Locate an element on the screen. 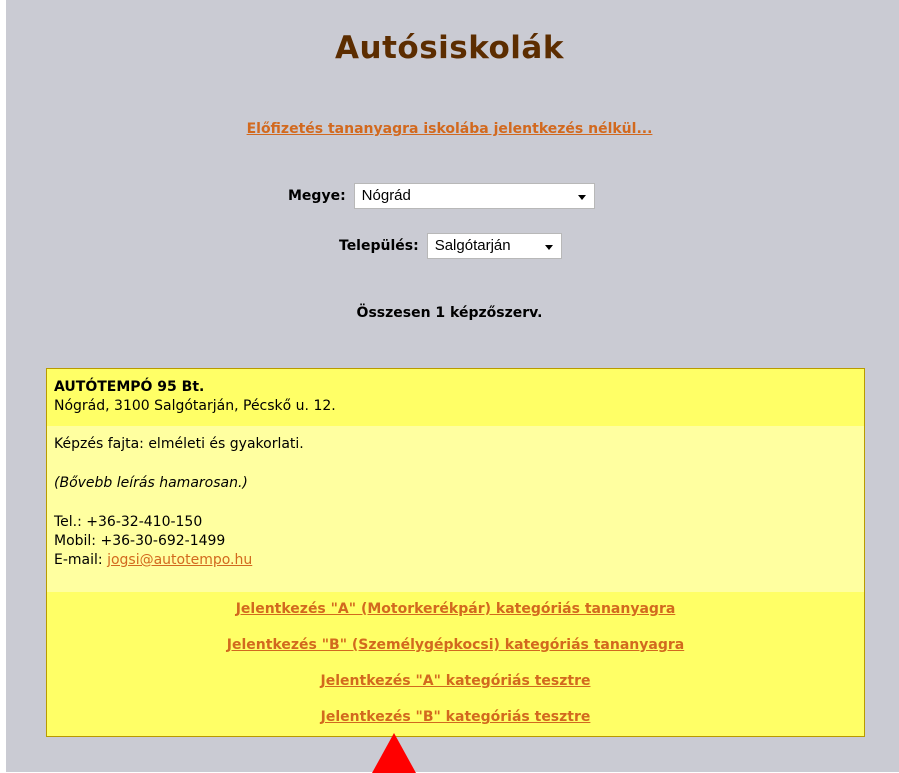 This screenshot has height=773, width=899. town-select-value: Salgótarján is located at coordinates (472, 245).